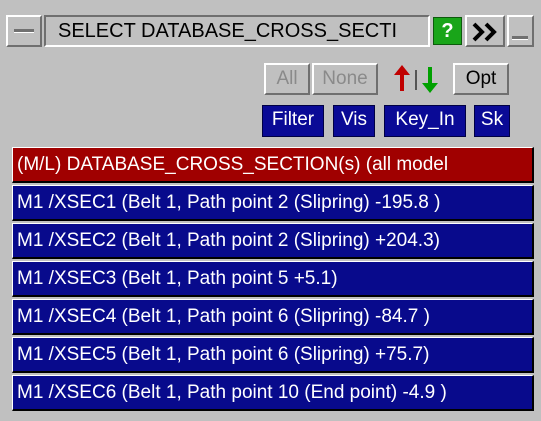 The height and width of the screenshot is (421, 541). Describe the element at coordinates (520, 38) in the screenshot. I see `minimize-icon` at that location.